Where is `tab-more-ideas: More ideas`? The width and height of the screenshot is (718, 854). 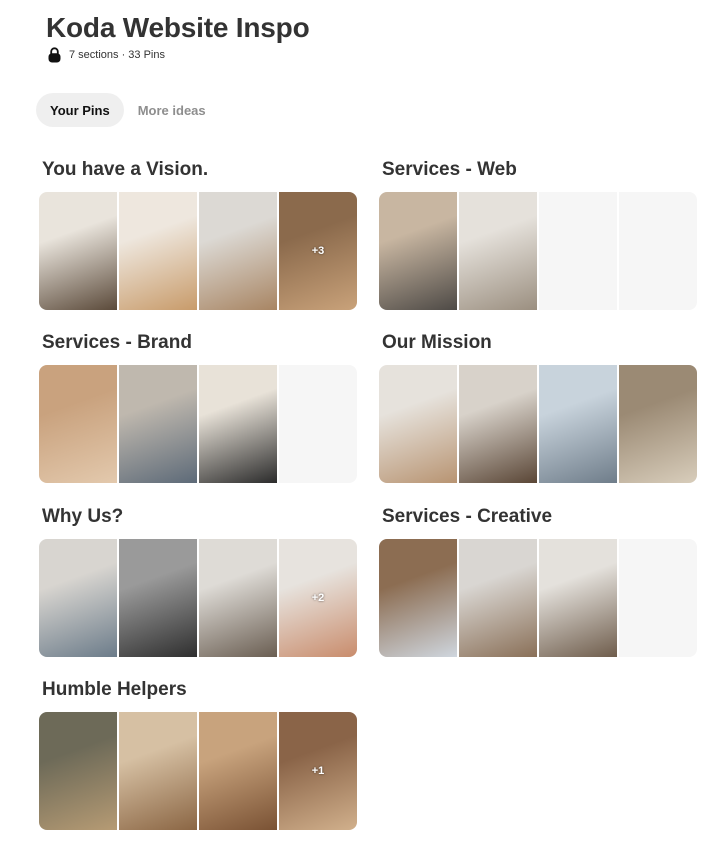 tab-more-ideas: More ideas is located at coordinates (172, 110).